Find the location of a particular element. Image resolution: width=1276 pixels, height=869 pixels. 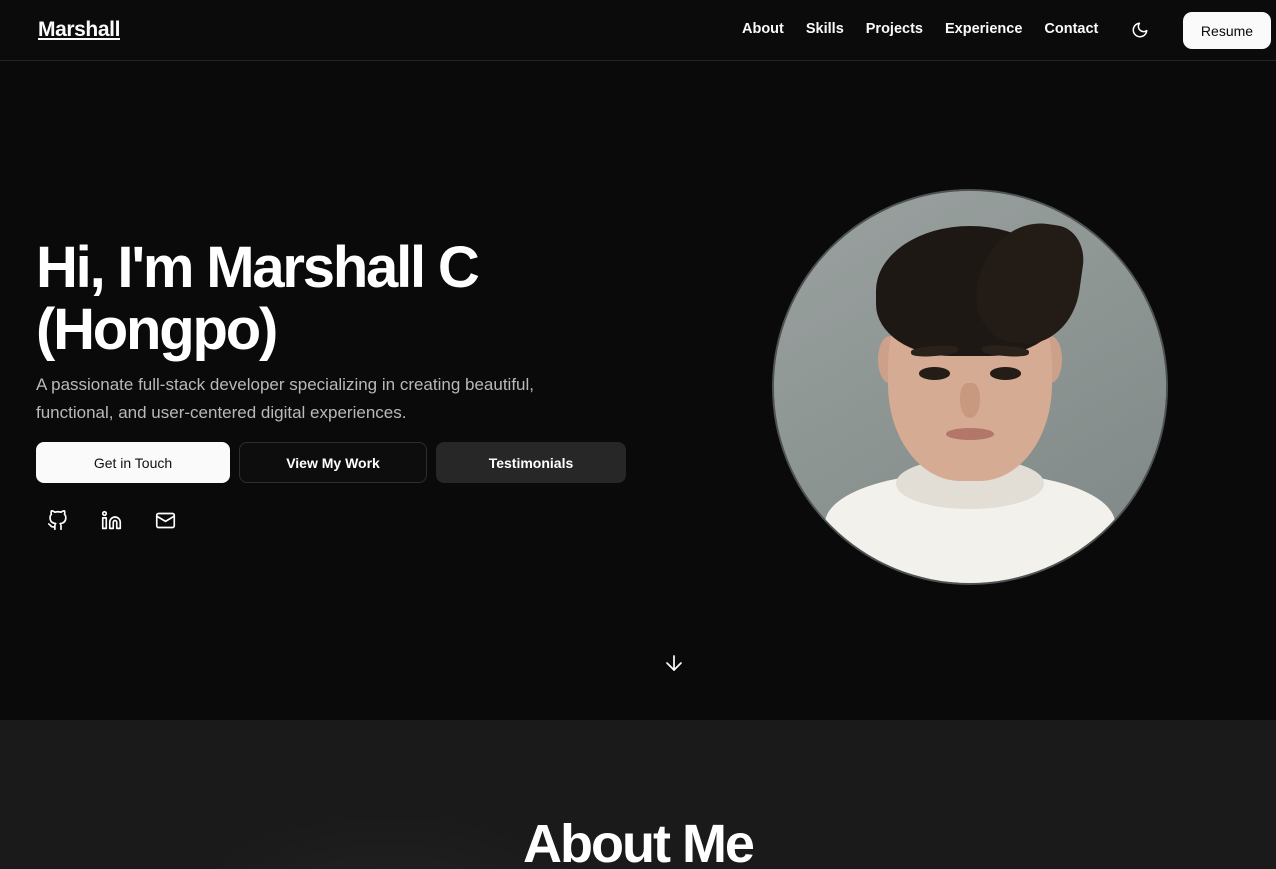

nav-item-projects: Projects is located at coordinates (894, 29).